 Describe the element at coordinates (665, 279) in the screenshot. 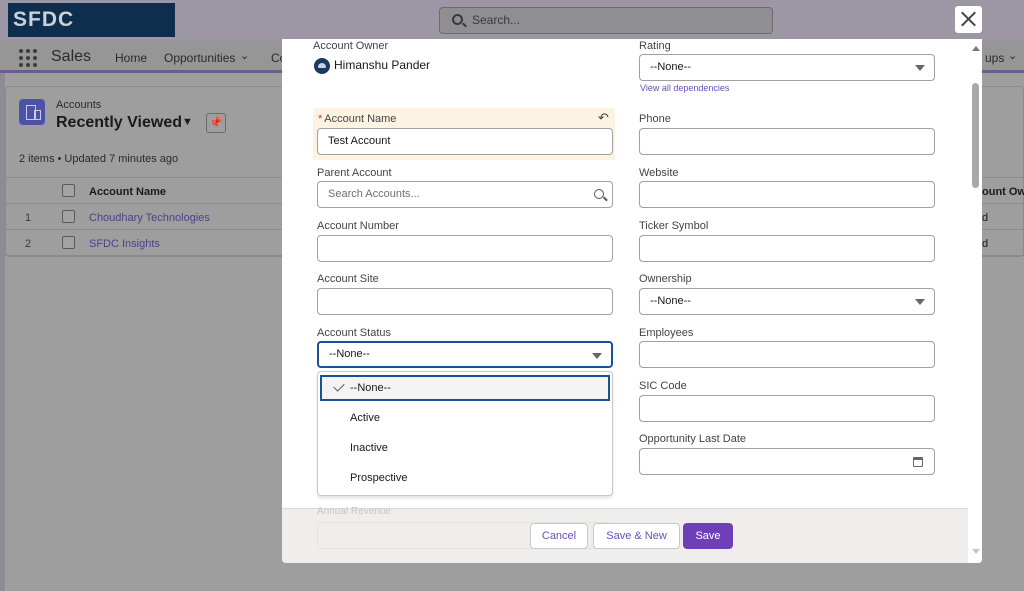

I see `ownership-label: Ownership` at that location.